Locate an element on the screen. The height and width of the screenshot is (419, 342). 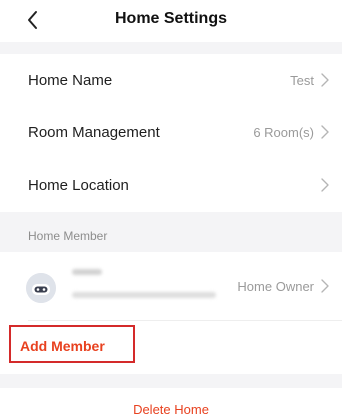
home-name-row: Home Name Test is located at coordinates (171, 80).